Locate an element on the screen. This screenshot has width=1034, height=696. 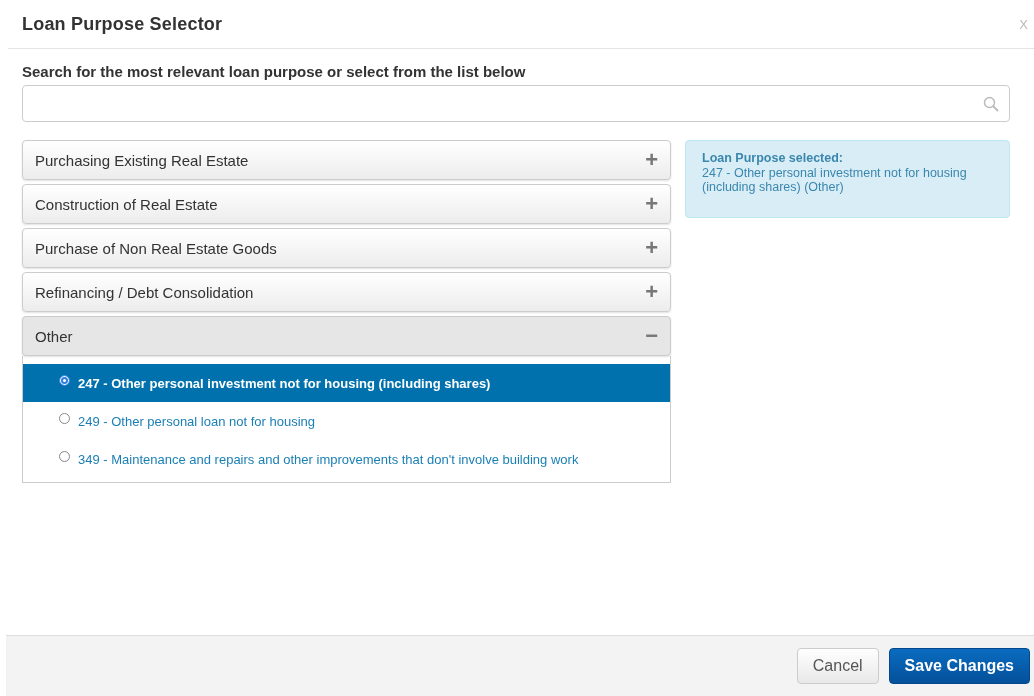
search-icon is located at coordinates (991, 103).